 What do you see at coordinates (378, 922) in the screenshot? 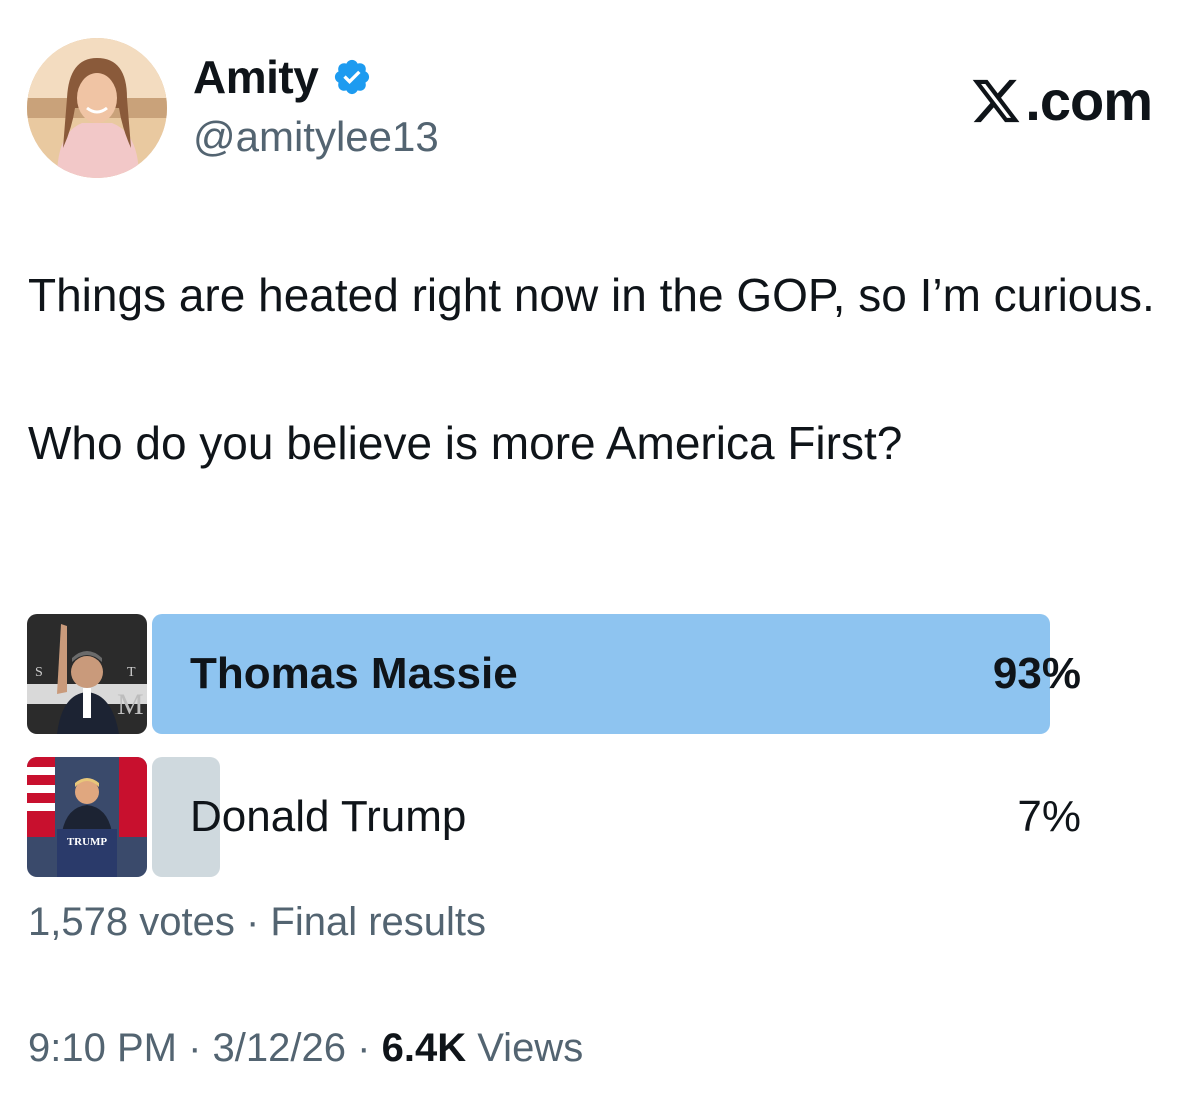
I see `poll-status: Final results` at bounding box center [378, 922].